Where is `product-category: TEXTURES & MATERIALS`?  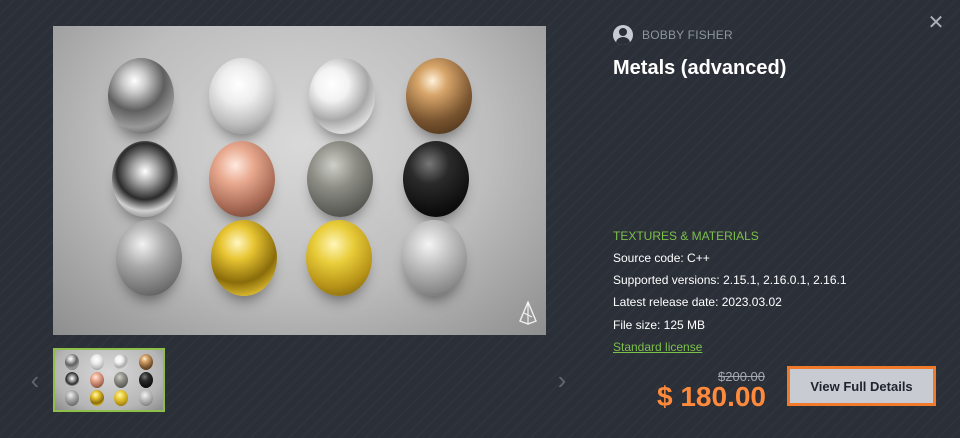
product-category: TEXTURES & MATERIALS is located at coordinates (686, 236).